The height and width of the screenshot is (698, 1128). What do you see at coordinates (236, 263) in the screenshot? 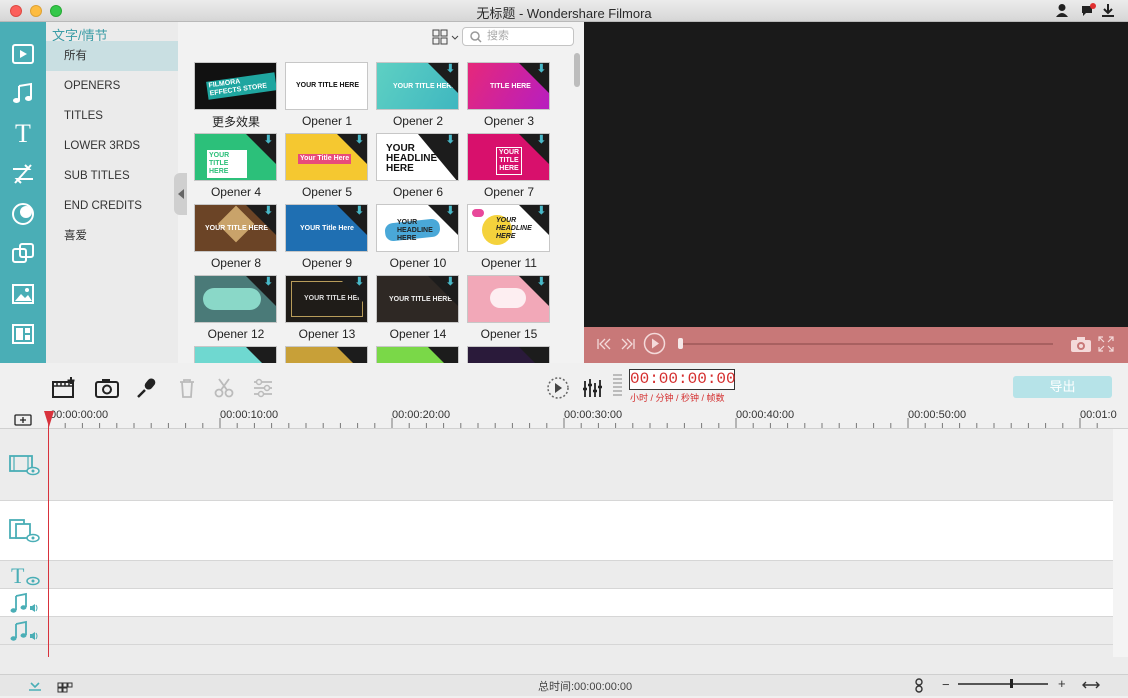
I see `thumb-label: Opener 8` at bounding box center [236, 263].